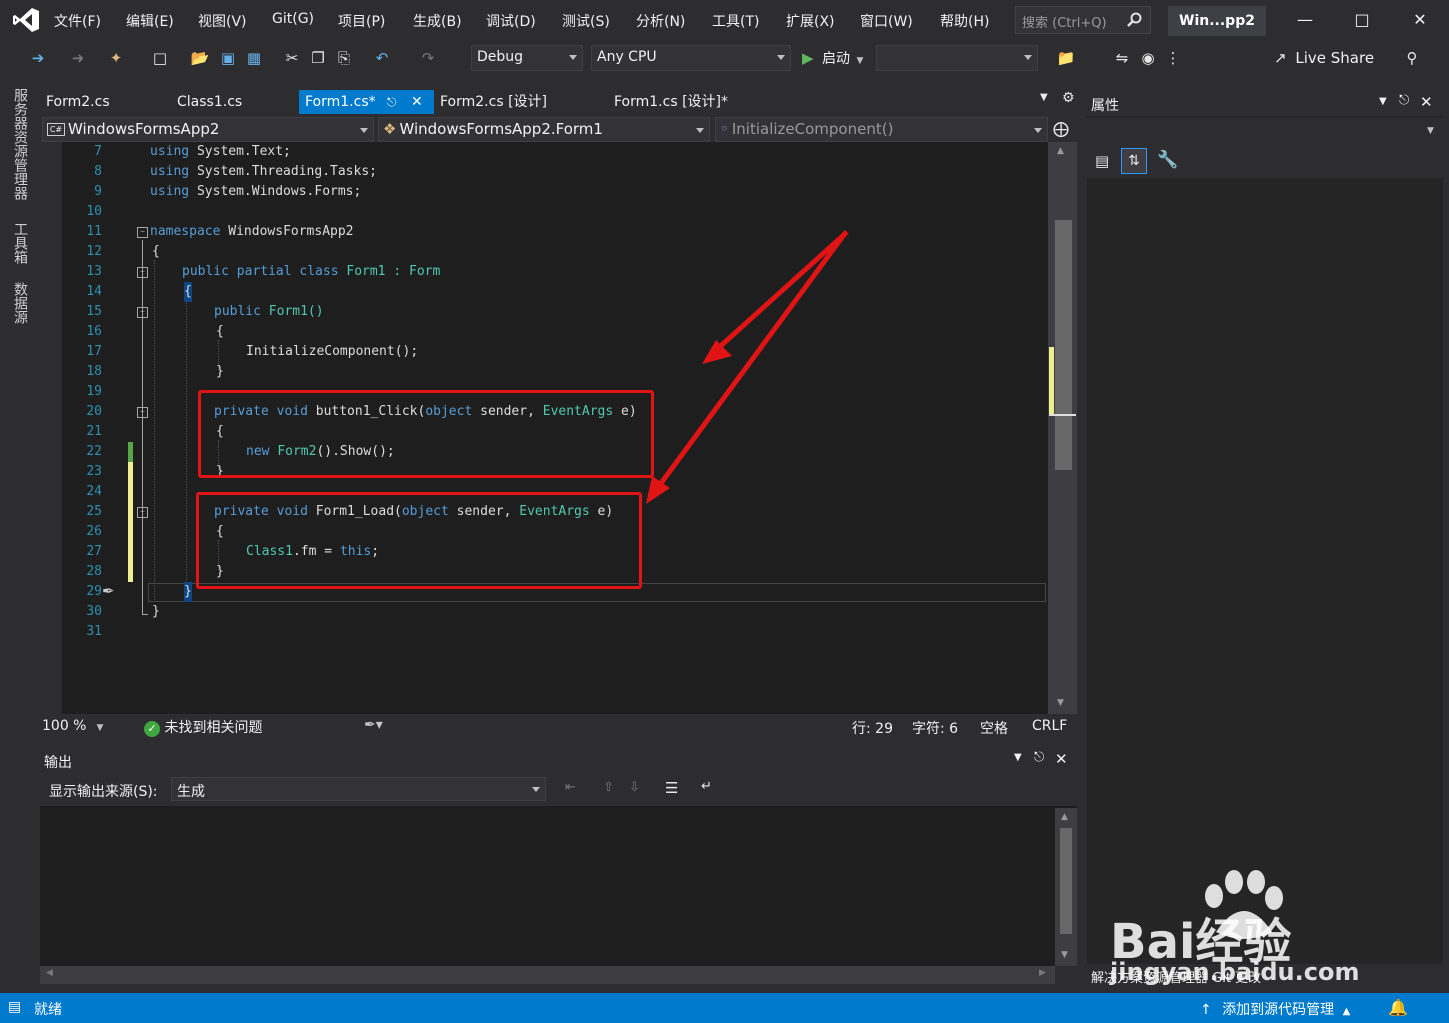 Image resolution: width=1449 pixels, height=1023 pixels. What do you see at coordinates (935, 728) in the screenshot?
I see `char-indicator: 字符: 6` at bounding box center [935, 728].